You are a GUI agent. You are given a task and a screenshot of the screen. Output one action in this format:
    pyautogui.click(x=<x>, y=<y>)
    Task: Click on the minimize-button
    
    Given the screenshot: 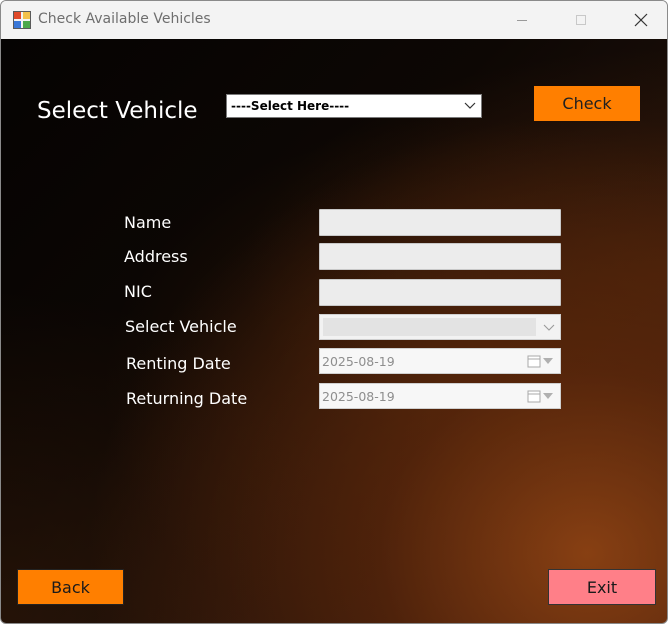 What is the action you would take?
    pyautogui.click(x=522, y=20)
    